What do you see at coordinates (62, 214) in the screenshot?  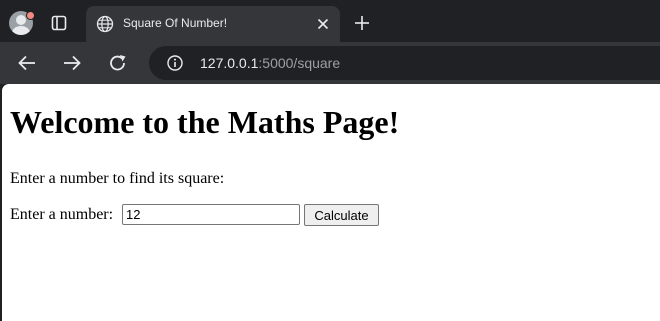 I see `number-label: Enter a number:` at bounding box center [62, 214].